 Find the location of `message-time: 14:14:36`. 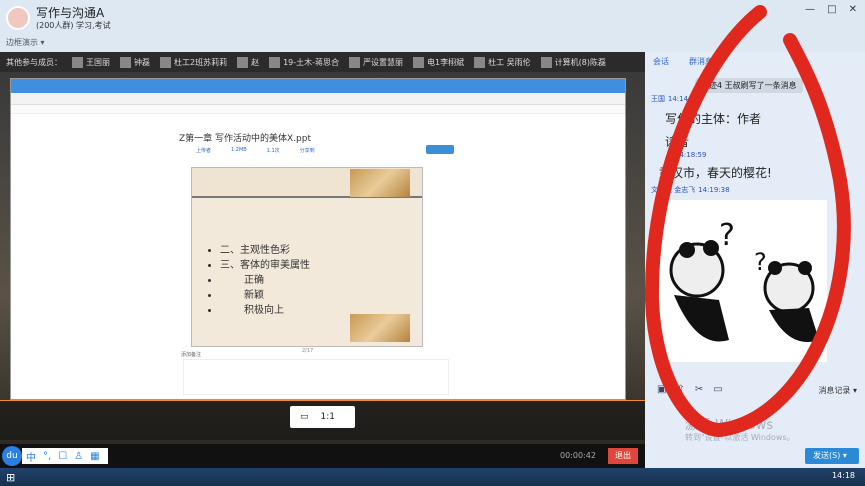

message-time: 14:14:36 is located at coordinates (683, 99).